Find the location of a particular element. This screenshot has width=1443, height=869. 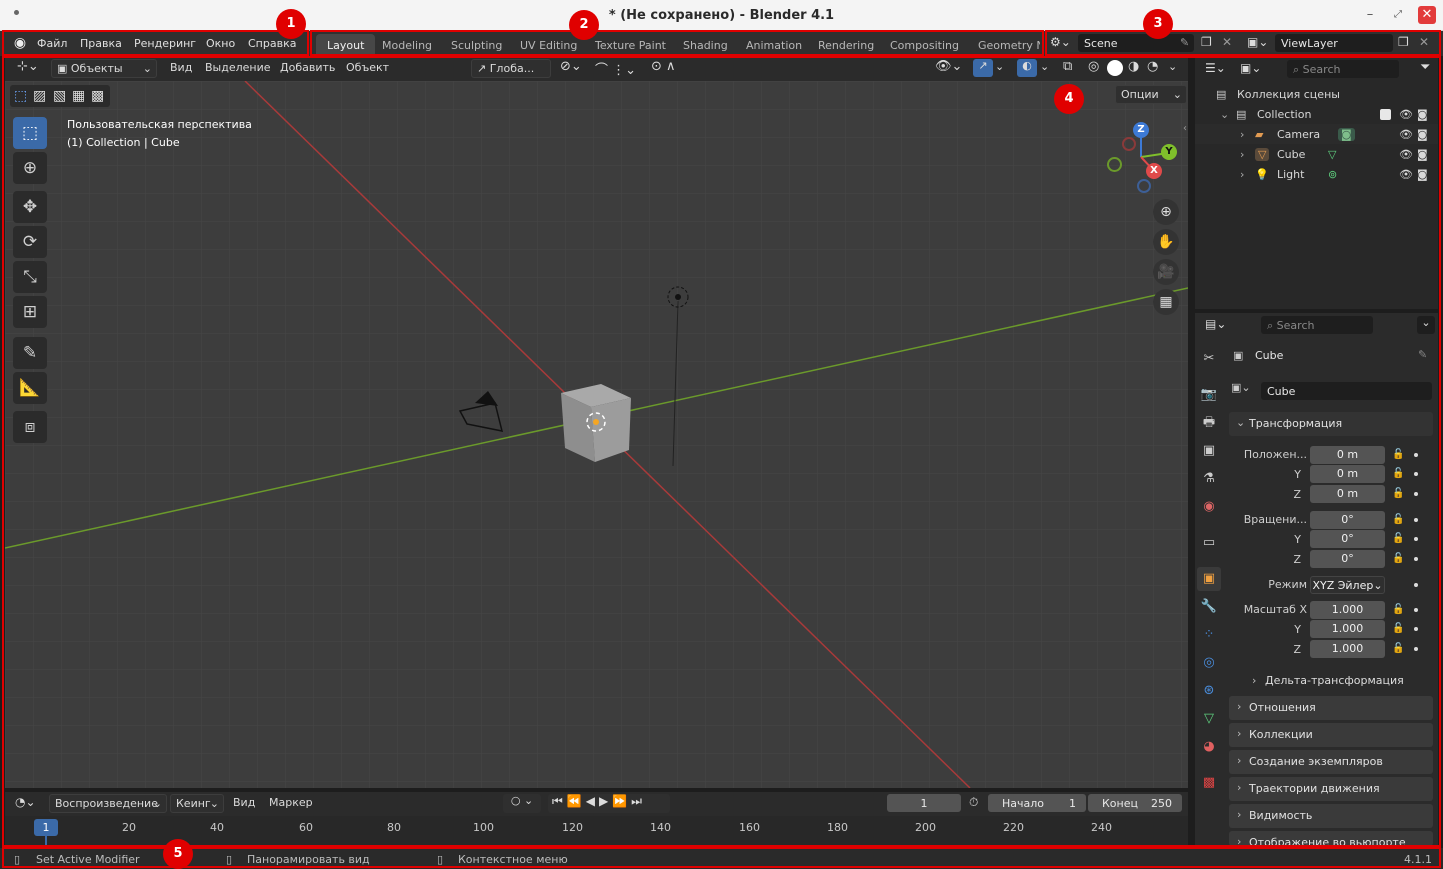

annotation-box-scene is located at coordinates (1243, 43).